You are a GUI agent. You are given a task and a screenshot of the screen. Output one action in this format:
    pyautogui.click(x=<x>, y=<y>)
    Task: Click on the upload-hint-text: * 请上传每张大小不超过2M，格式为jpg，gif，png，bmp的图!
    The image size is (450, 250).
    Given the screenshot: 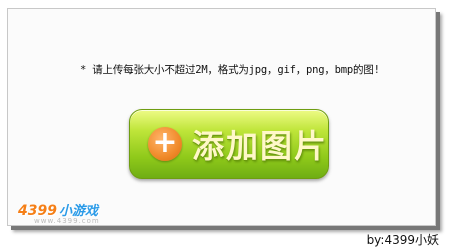 What is the action you would take?
    pyautogui.click(x=230, y=70)
    